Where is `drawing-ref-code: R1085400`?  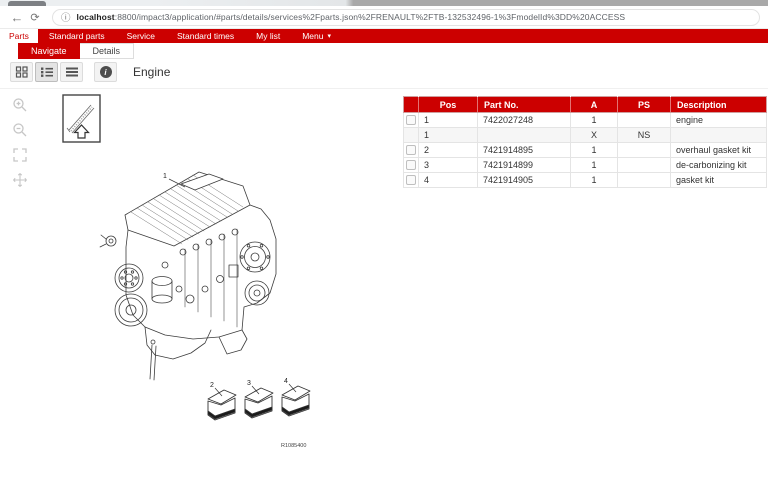
drawing-ref-code: R1085400 is located at coordinates (293, 446).